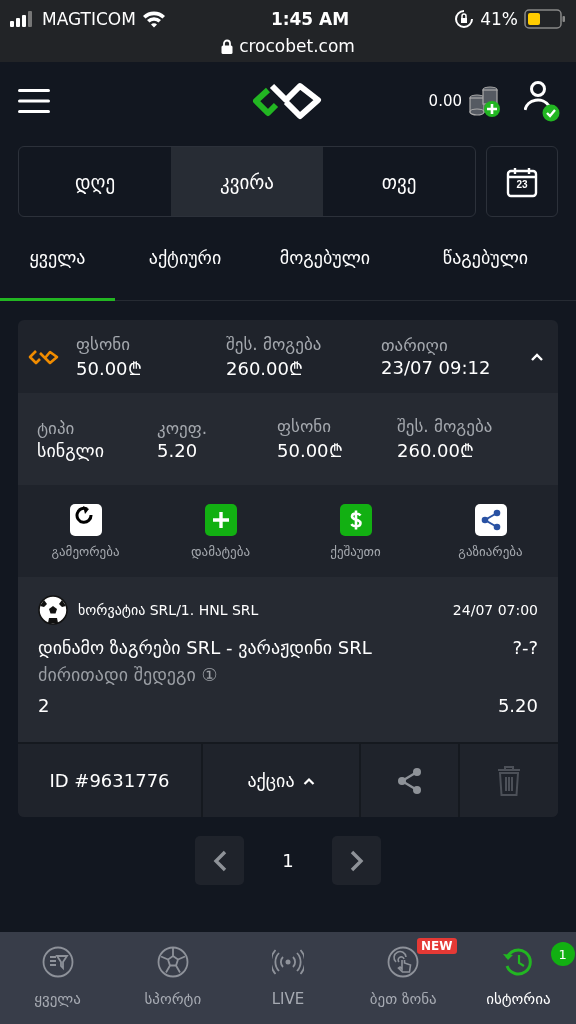 The height and width of the screenshot is (1024, 576). What do you see at coordinates (310, 450) in the screenshot?
I see `detail-value: 50.00₾` at bounding box center [310, 450].